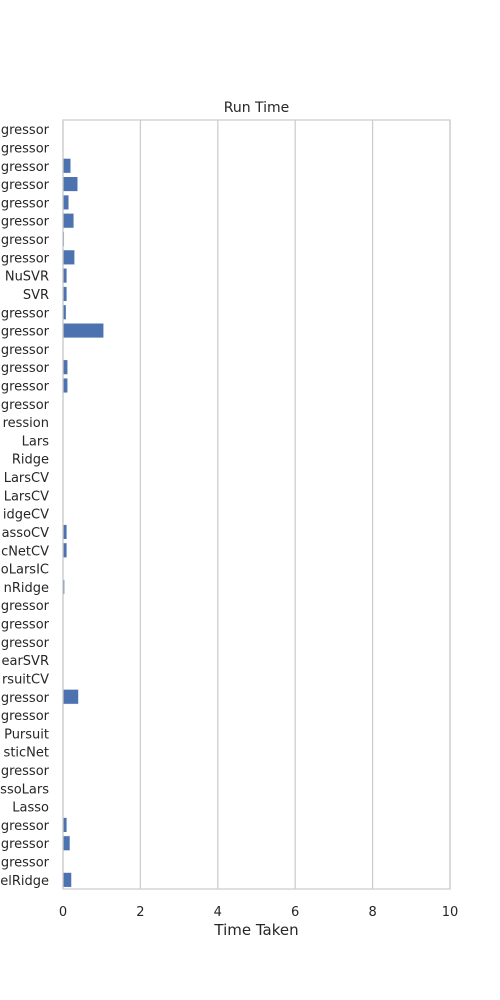  What do you see at coordinates (25, 625) in the screenshot?
I see `y-tick-label-27: gressor` at bounding box center [25, 625].